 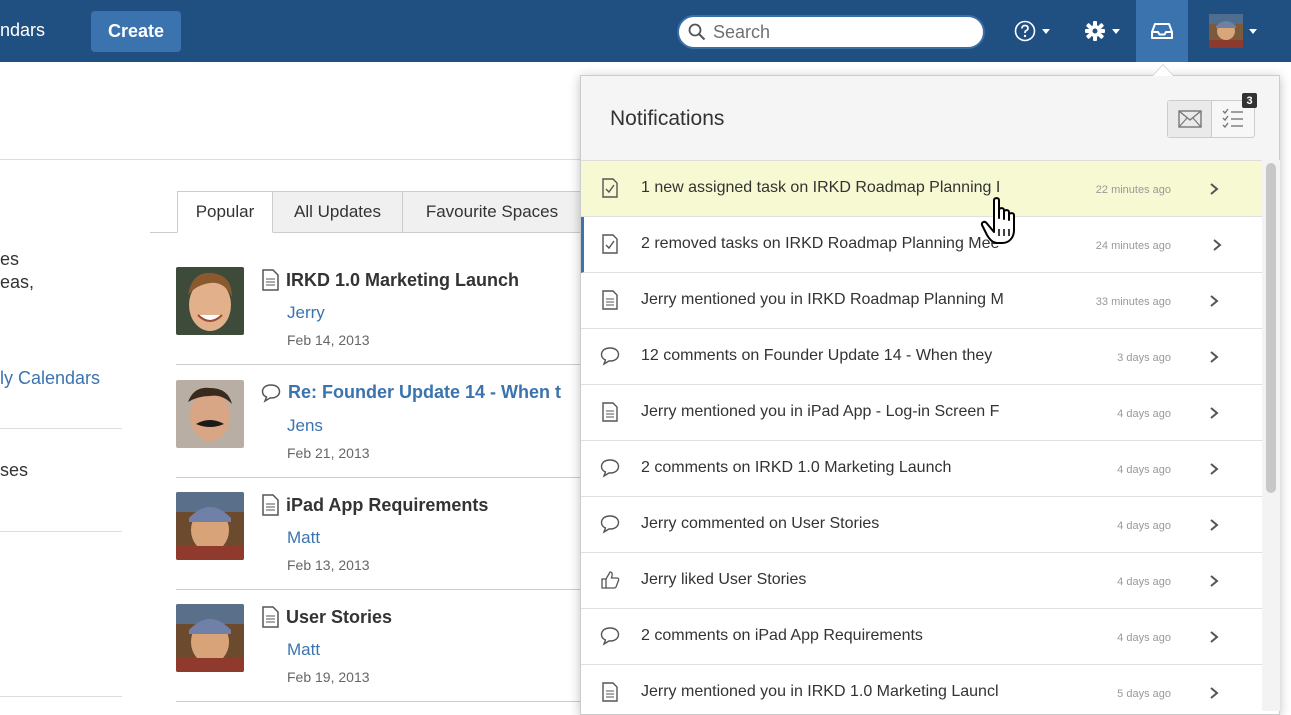 What do you see at coordinates (306, 313) in the screenshot?
I see `feed-item-author: Jerry` at bounding box center [306, 313].